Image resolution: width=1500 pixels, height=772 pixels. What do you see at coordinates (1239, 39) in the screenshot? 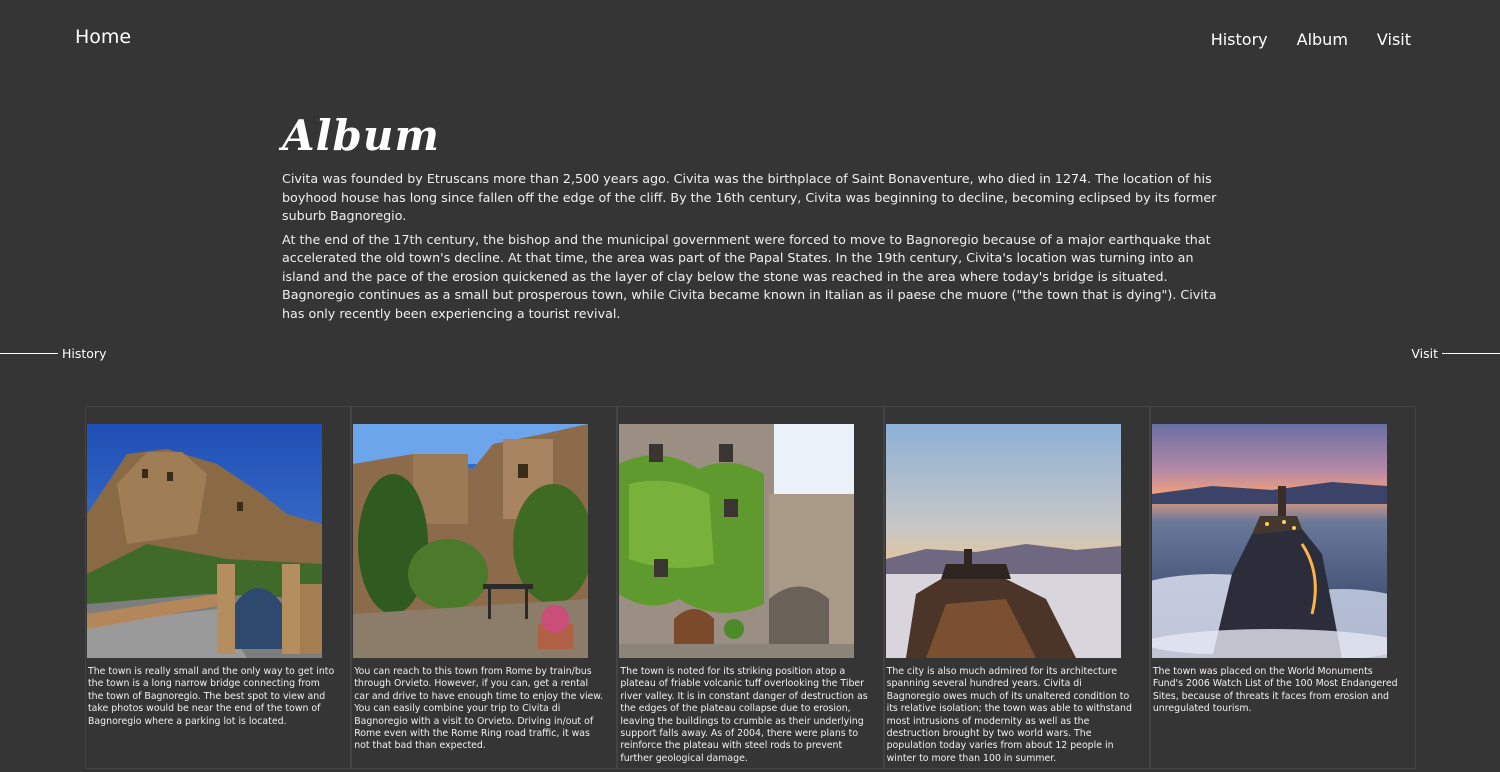
I see `nav-link-history: History` at bounding box center [1239, 39].